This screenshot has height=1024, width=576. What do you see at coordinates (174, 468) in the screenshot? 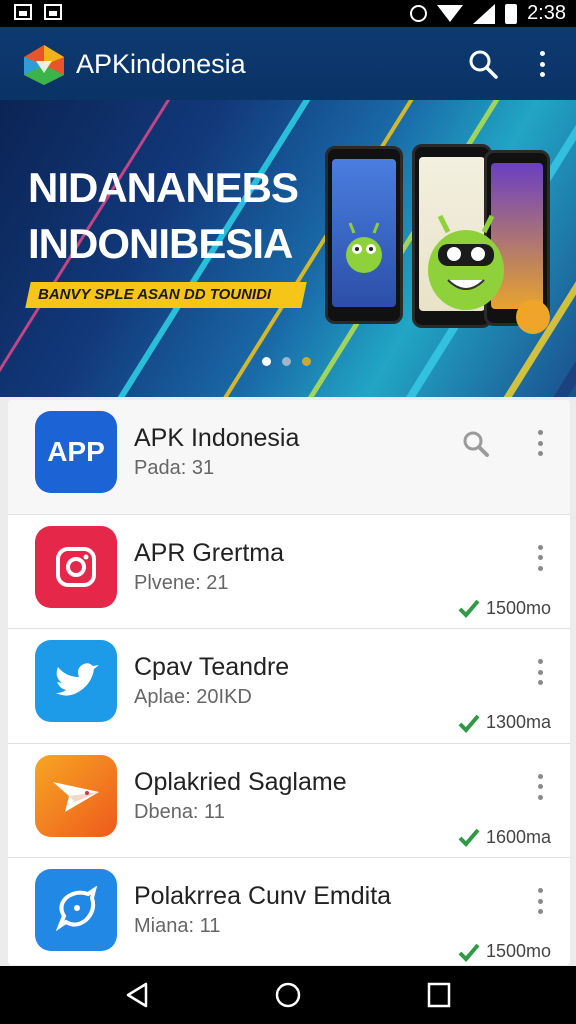
I see `app-meta: Pada: 31` at bounding box center [174, 468].